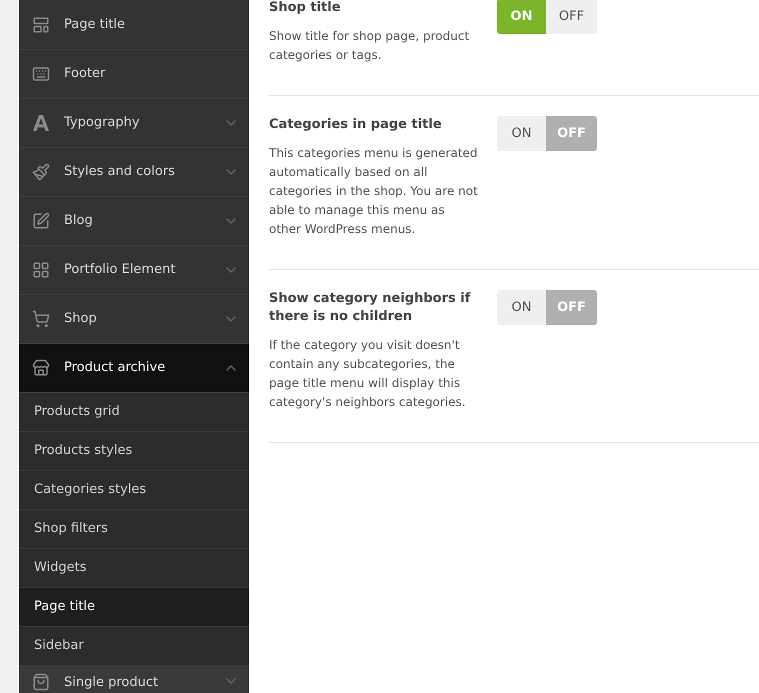  Describe the element at coordinates (134, 607) in the screenshot. I see `submenu-item: Page title` at that location.